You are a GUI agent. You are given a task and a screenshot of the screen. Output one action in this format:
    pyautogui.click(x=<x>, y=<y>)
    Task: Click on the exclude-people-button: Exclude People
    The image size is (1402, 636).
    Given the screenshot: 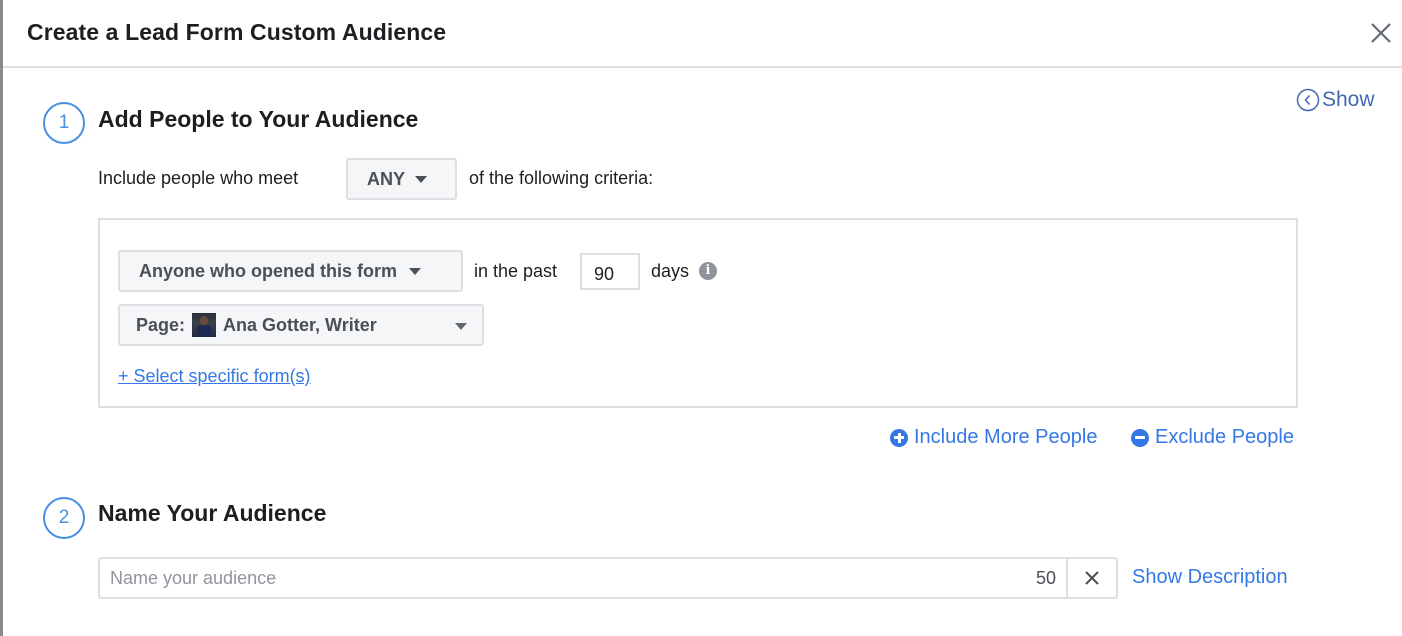 What is the action you would take?
    pyautogui.click(x=1212, y=437)
    